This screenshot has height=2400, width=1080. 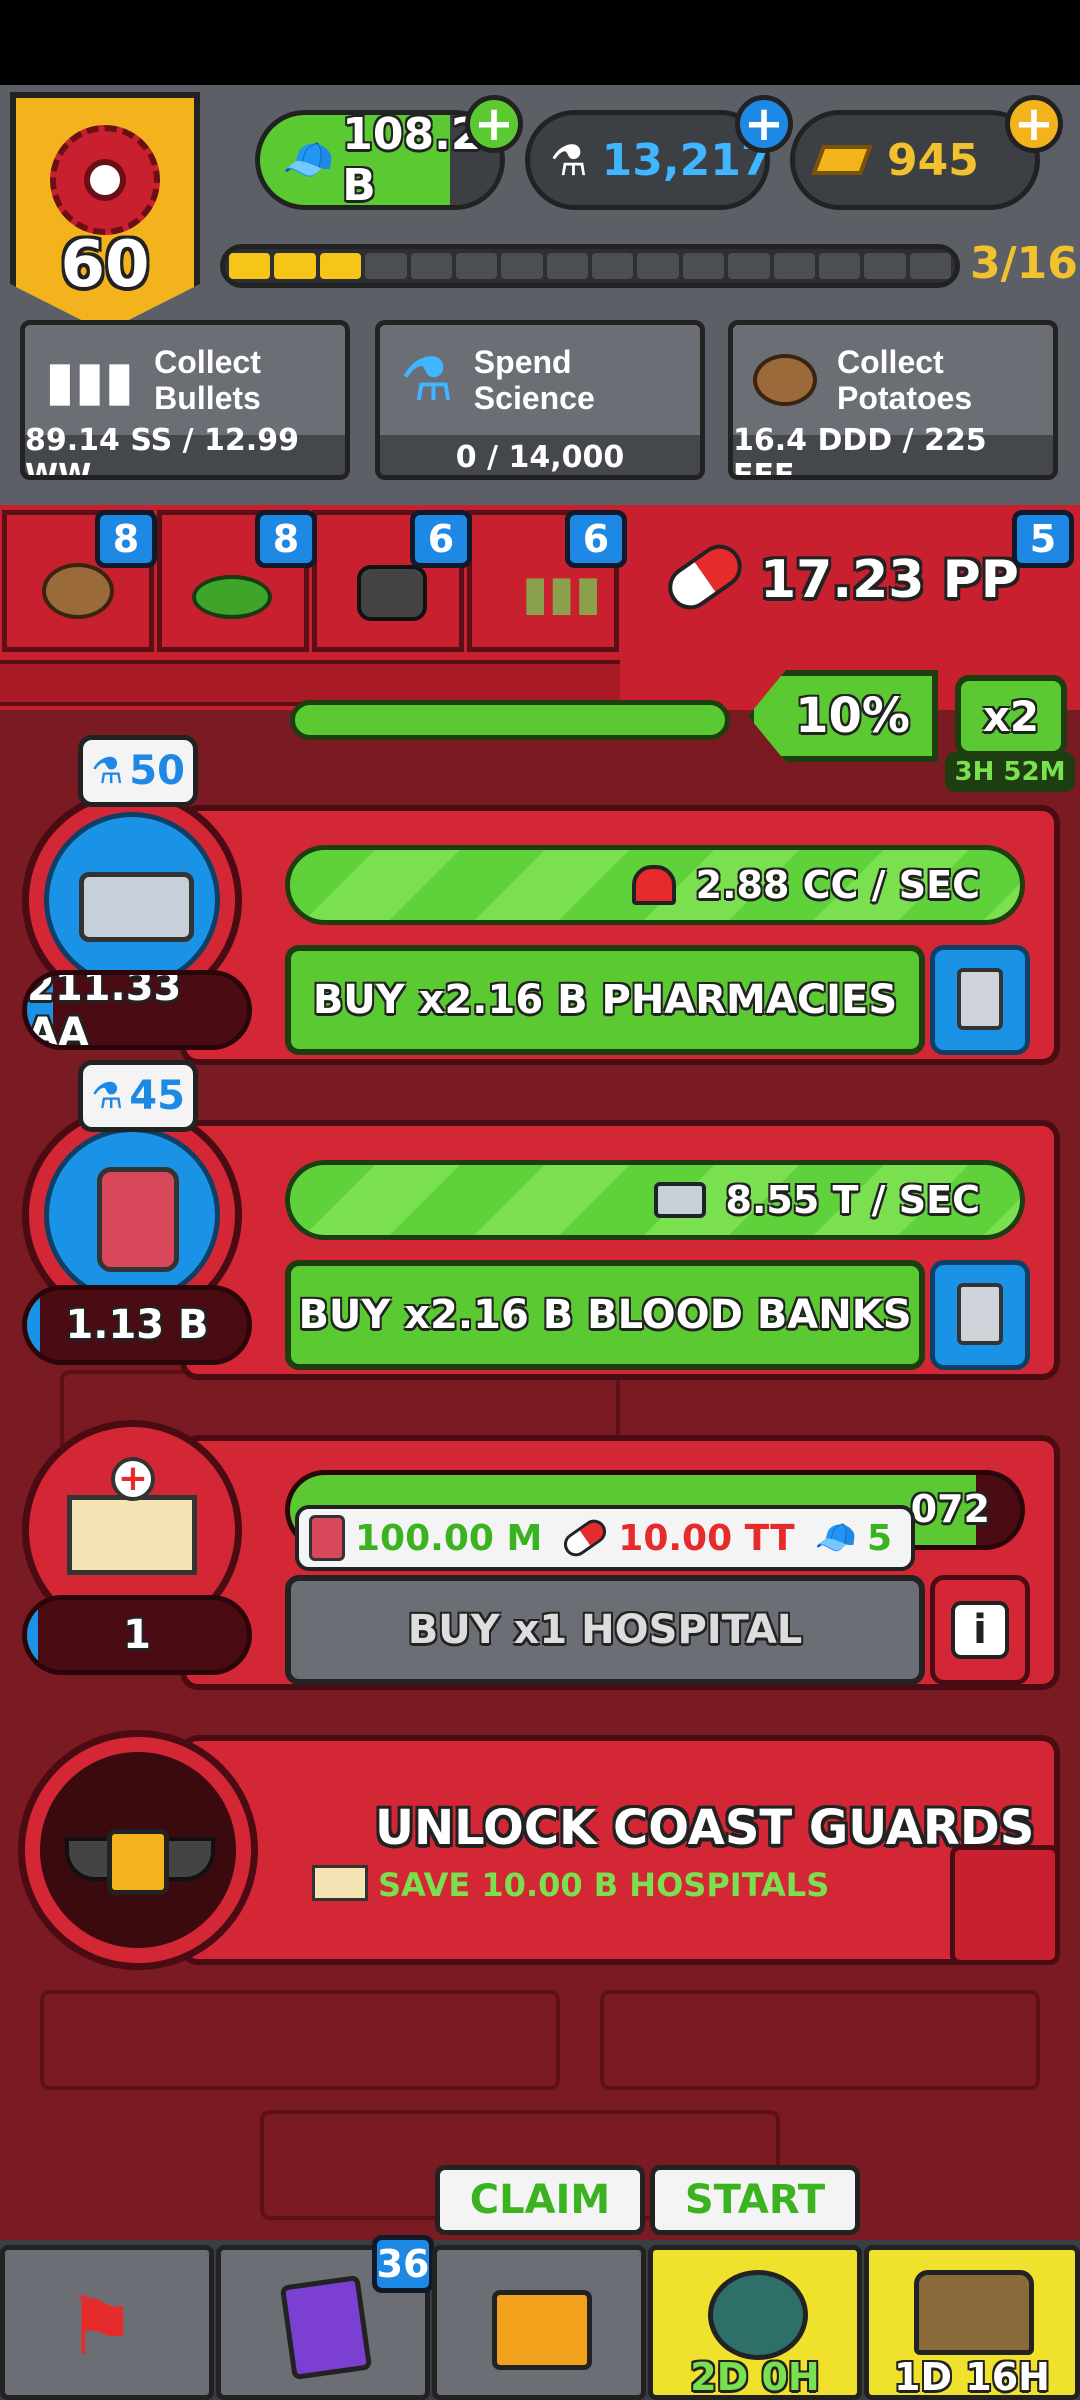 I want to click on folder-icon, so click(x=542, y=2330).